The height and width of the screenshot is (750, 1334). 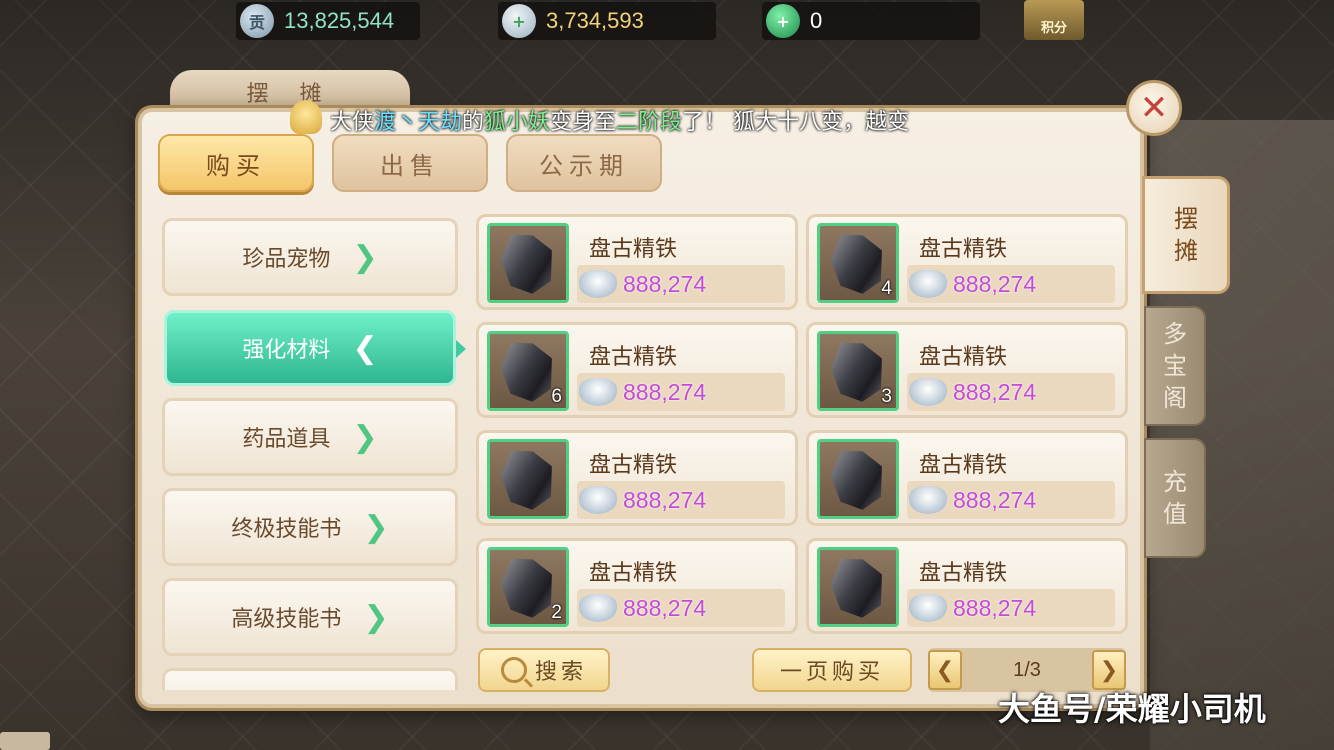 What do you see at coordinates (1175, 482) in the screenshot?
I see `side-tab-recharge-char: 充` at bounding box center [1175, 482].